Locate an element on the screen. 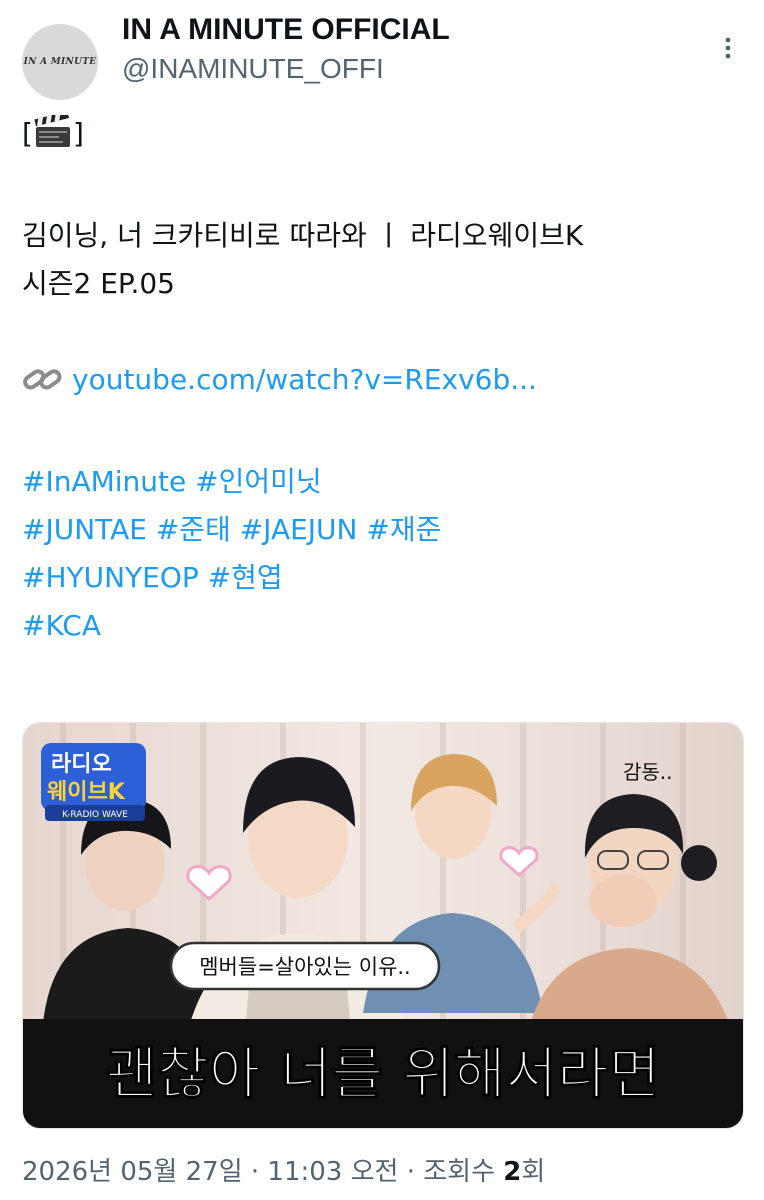  bracket-open: [ is located at coordinates (27, 133).